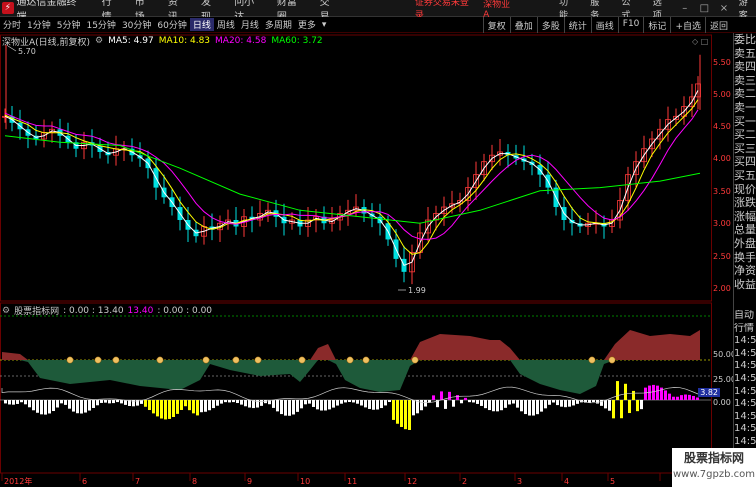 This screenshot has height=487, width=756. Describe the element at coordinates (171, 24) in the screenshot. I see `period-tab-60min: 60分钟` at that location.